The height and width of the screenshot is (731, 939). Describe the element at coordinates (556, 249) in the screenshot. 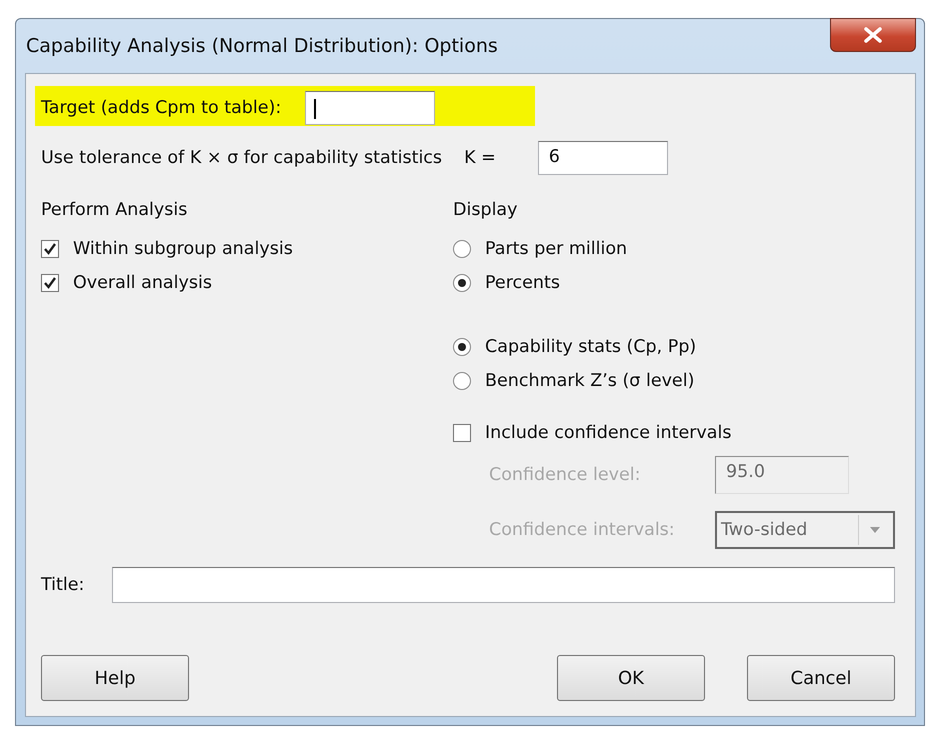

I see `radio-label: Parts per million` at that location.